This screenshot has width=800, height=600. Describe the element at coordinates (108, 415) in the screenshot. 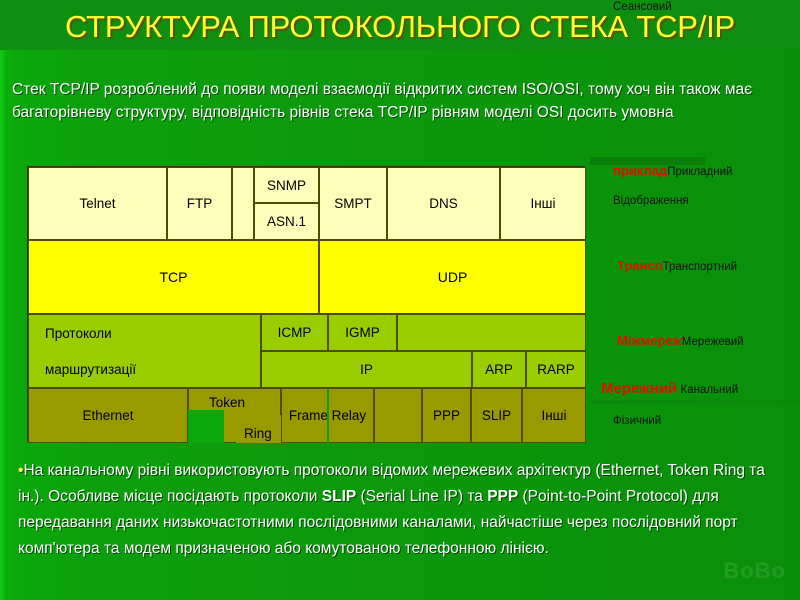

I see `cell-ethernet: Ethernet` at that location.